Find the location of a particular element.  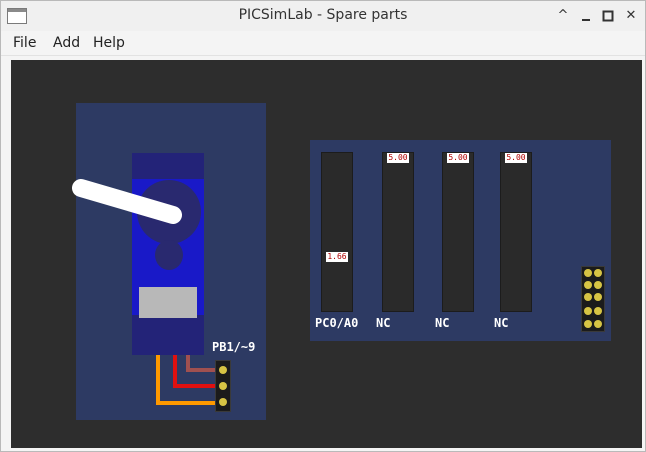

close-button: ✕ is located at coordinates (631, 16).